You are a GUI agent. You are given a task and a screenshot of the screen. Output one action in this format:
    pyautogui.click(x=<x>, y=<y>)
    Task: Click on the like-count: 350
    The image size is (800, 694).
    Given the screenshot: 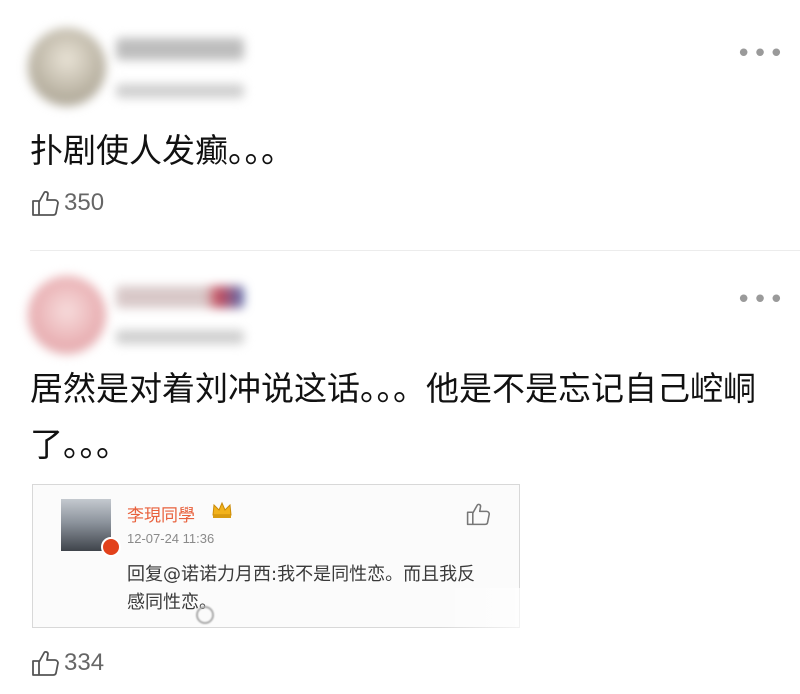 What is the action you would take?
    pyautogui.click(x=84, y=202)
    